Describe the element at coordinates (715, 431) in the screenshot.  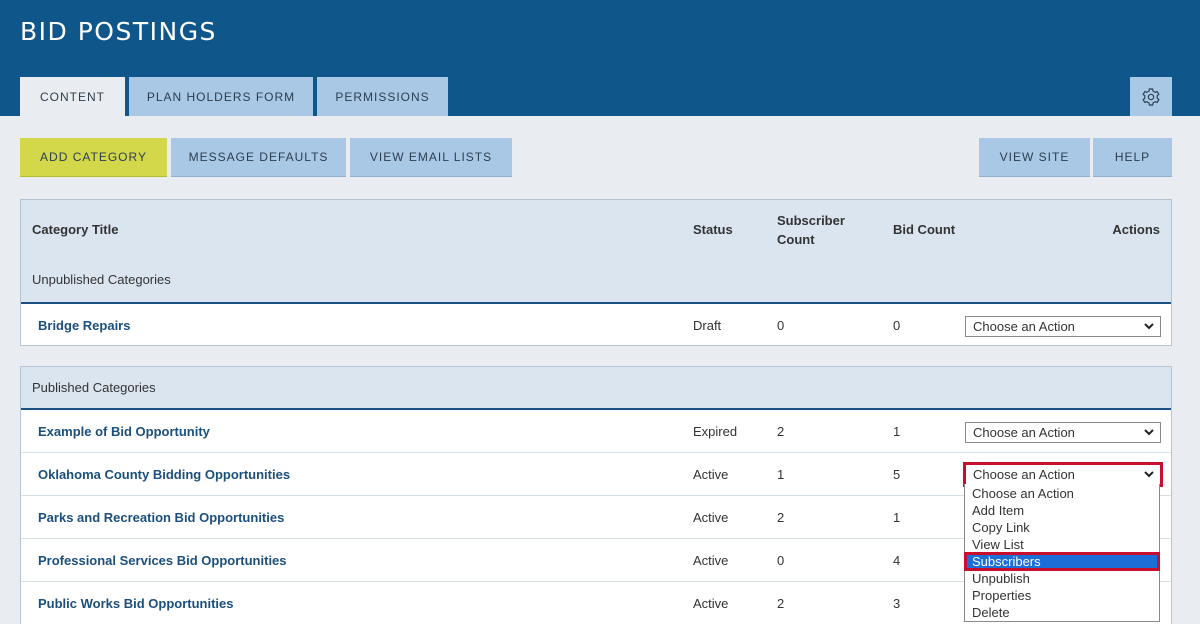
I see `status-cell: Expired` at that location.